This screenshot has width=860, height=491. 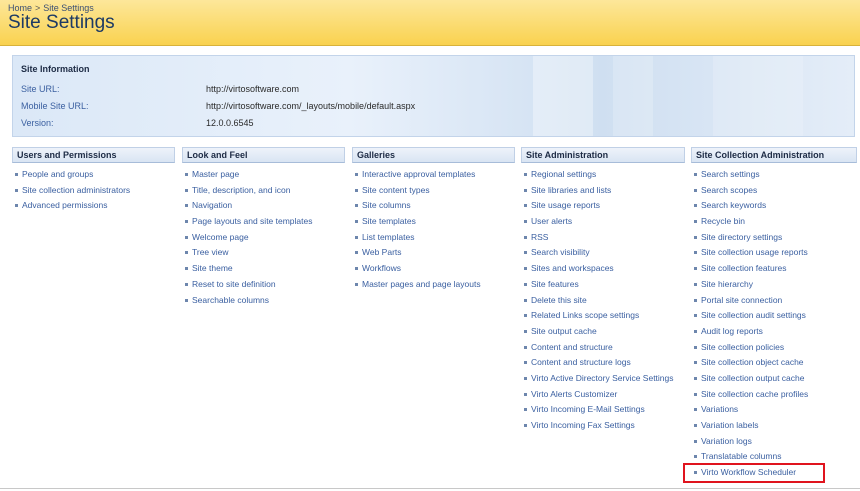 What do you see at coordinates (726, 441) in the screenshot?
I see `settings-link: Variation logs` at bounding box center [726, 441].